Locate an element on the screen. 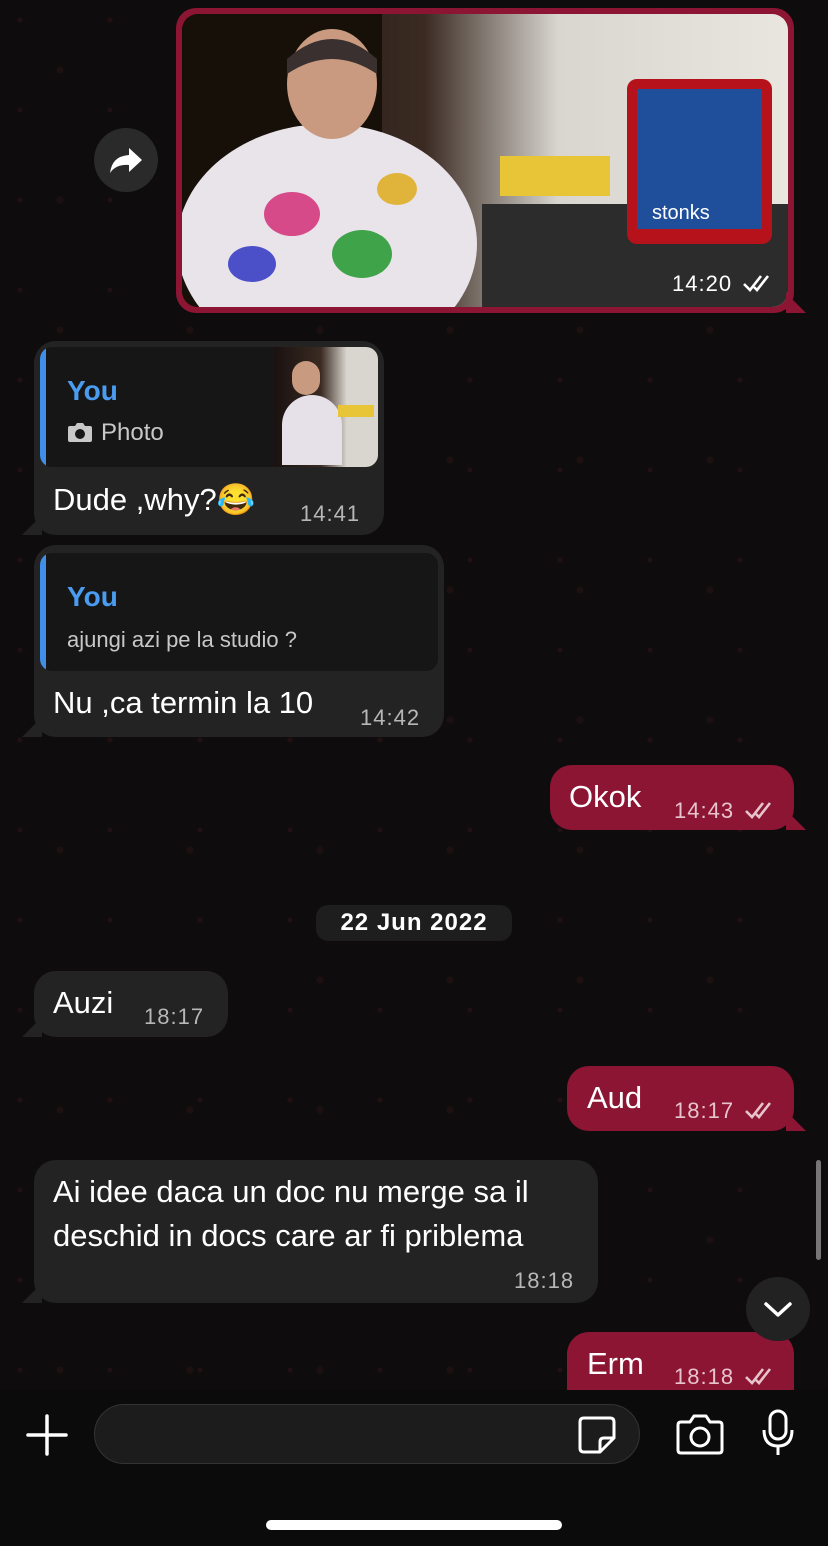 This screenshot has height=1546, width=828. date-separator: 22 Jun 2022 is located at coordinates (414, 923).